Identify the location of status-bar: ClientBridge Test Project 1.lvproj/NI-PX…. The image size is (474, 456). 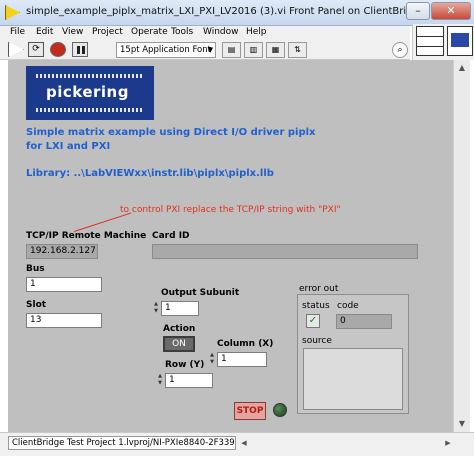
(237, 444).